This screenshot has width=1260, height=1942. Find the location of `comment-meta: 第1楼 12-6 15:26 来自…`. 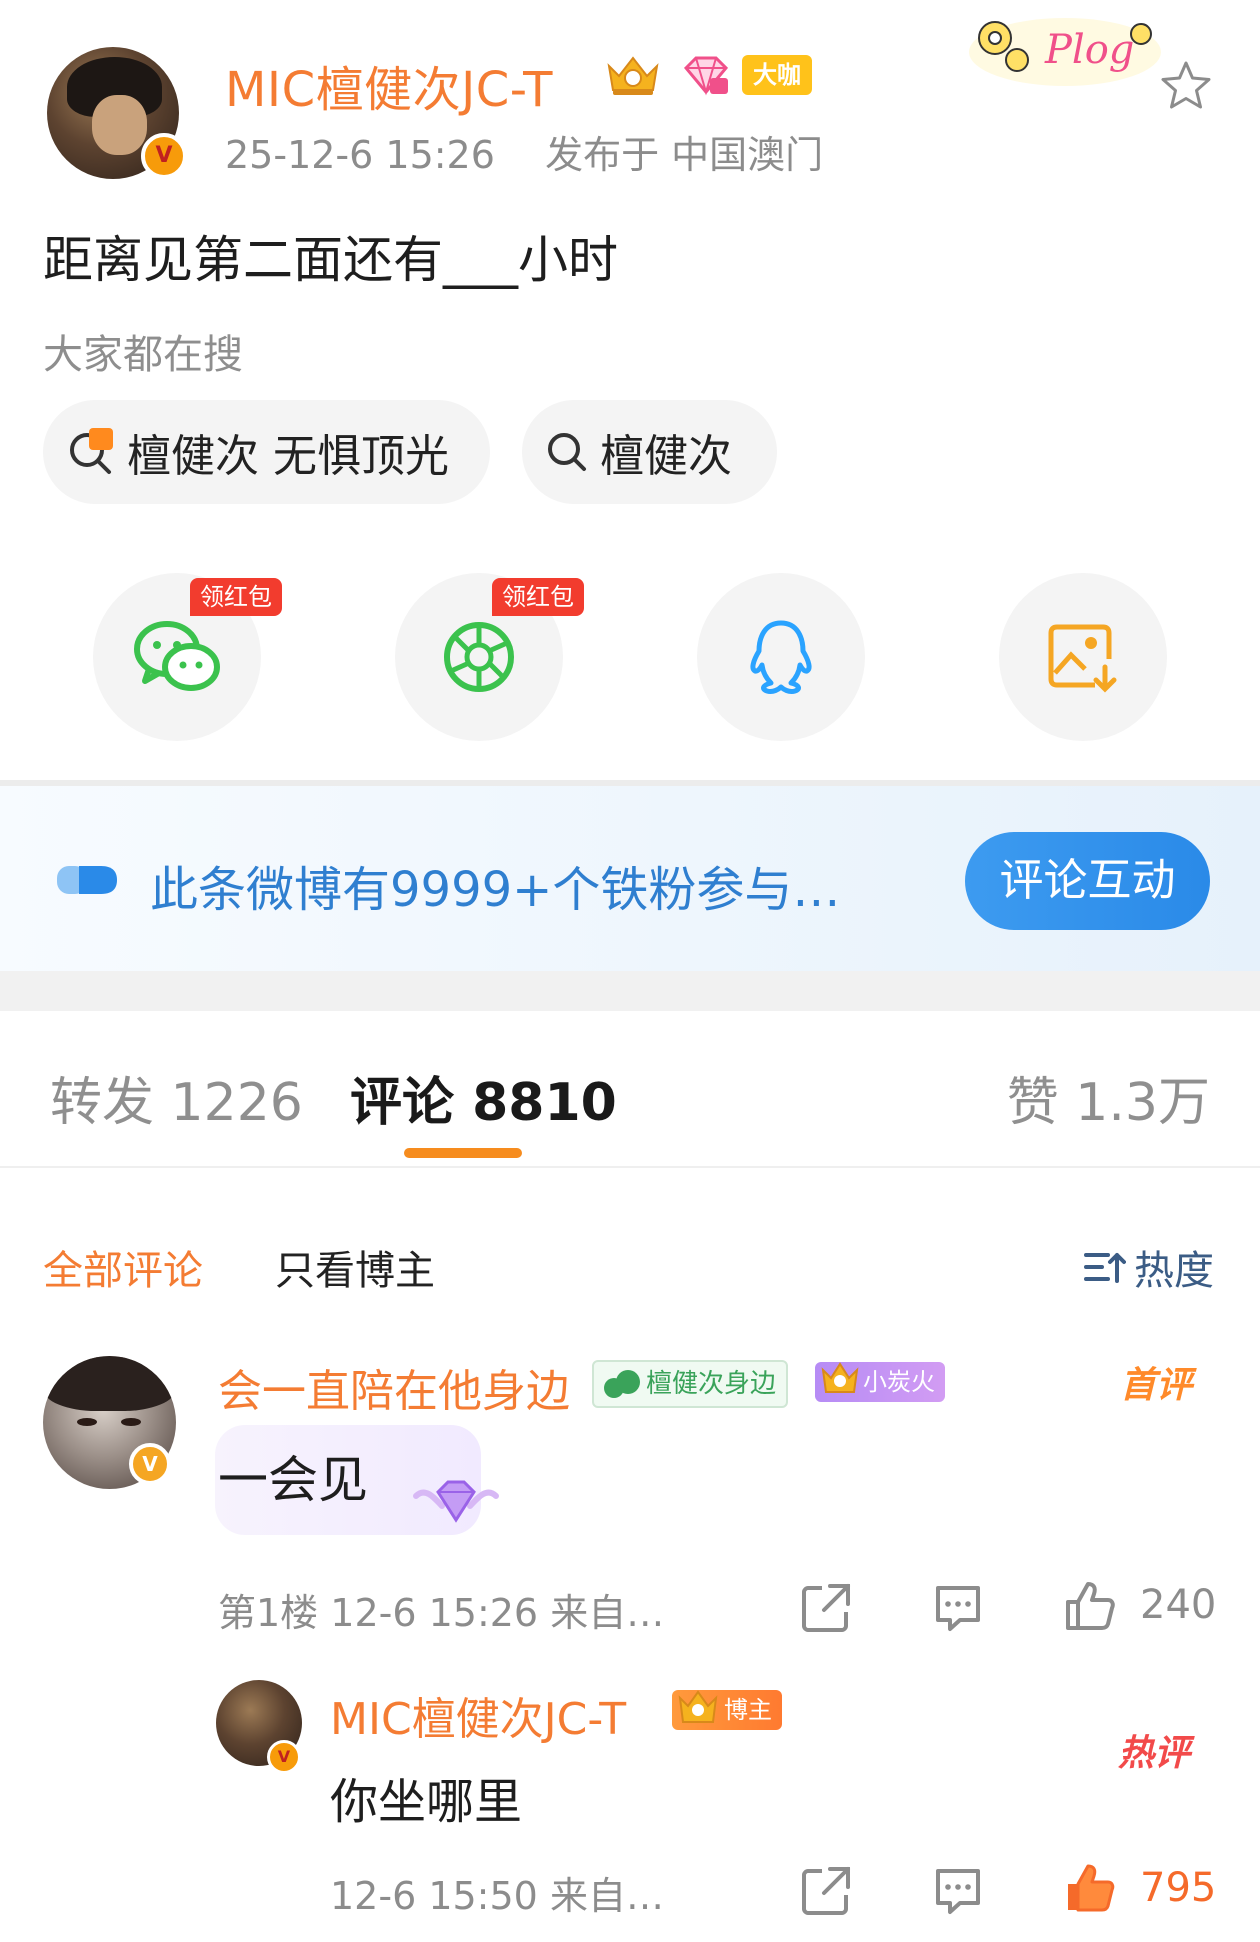

comment-meta: 第1楼 12-6 15:26 来自… is located at coordinates (441, 1609).